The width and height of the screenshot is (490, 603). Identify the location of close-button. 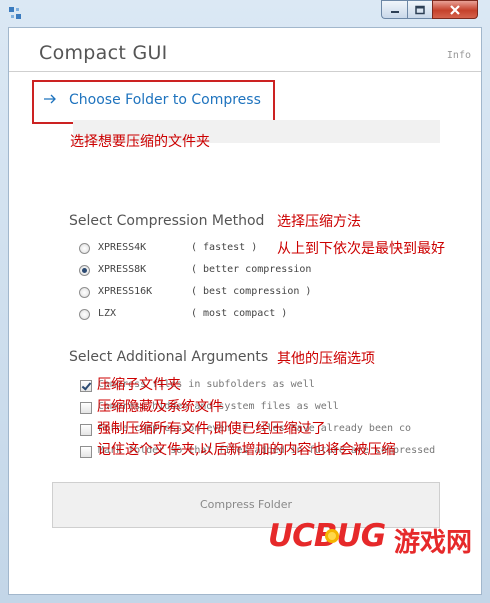
(455, 9).